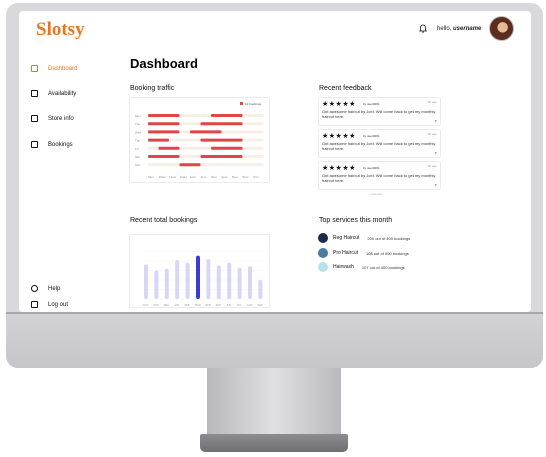  I want to click on sidebar-item-logout: Log out, so click(49, 304).